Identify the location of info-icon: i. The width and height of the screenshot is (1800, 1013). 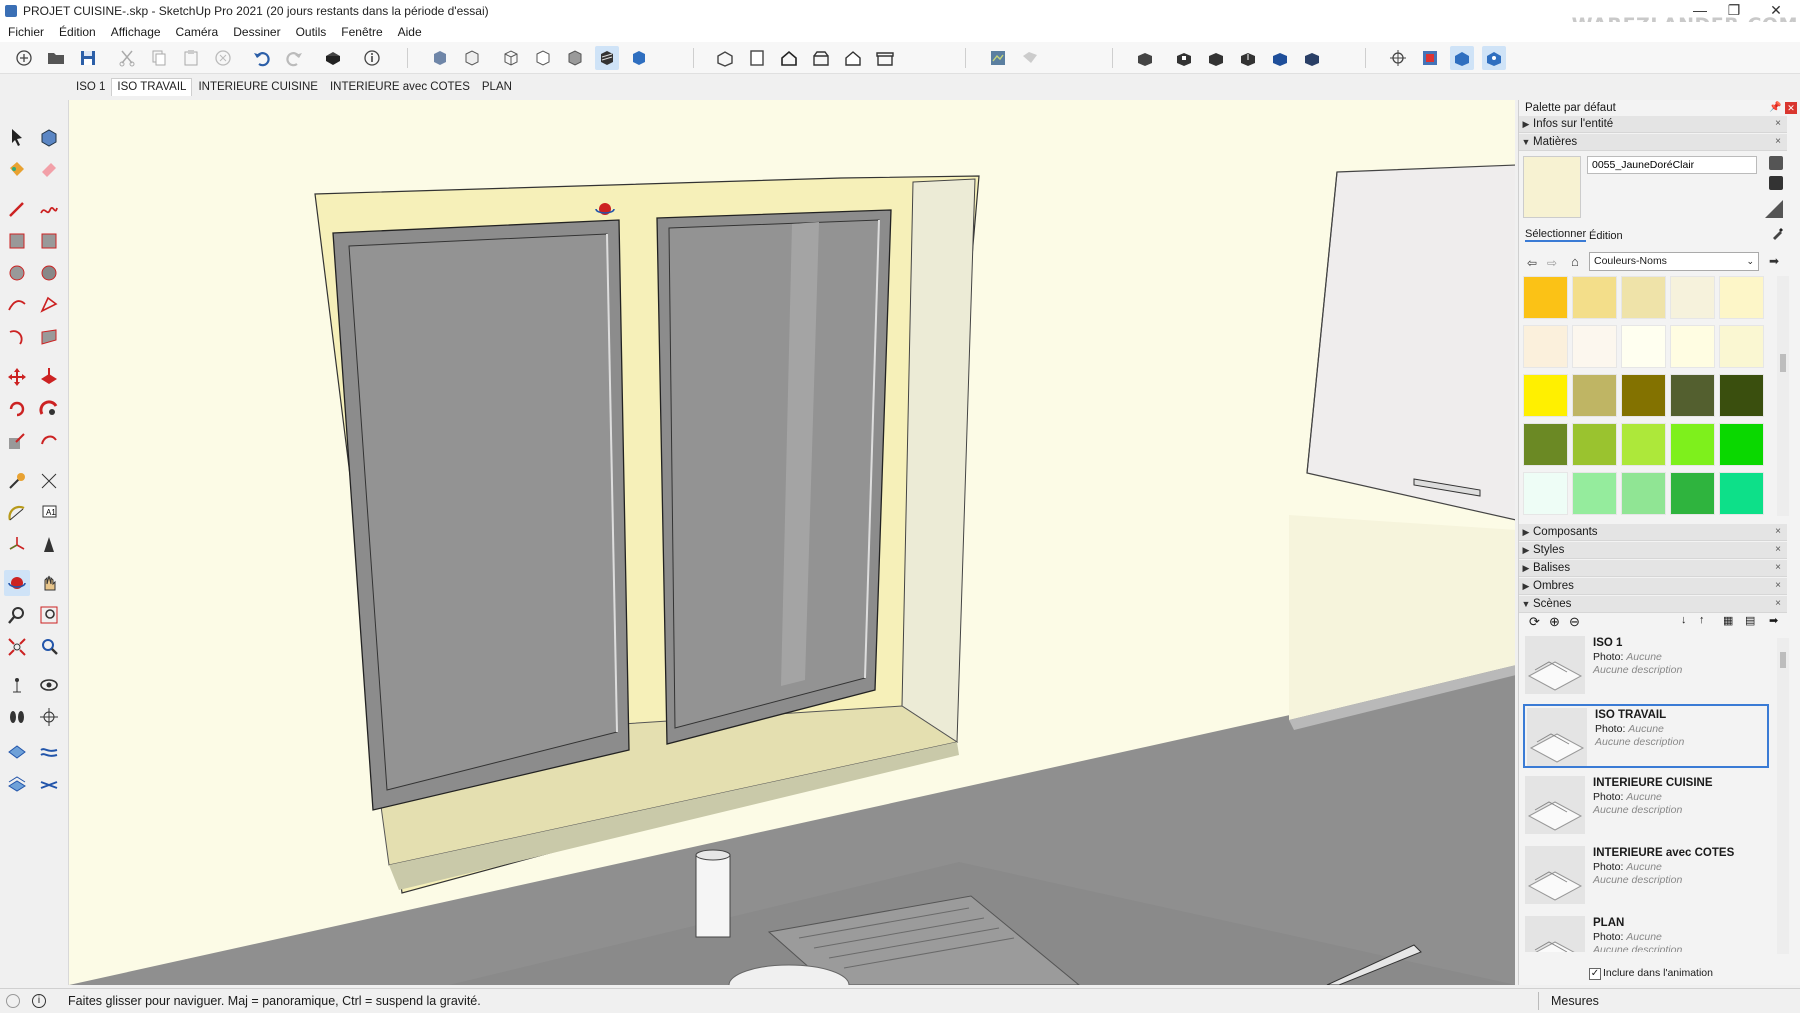
(39, 1001).